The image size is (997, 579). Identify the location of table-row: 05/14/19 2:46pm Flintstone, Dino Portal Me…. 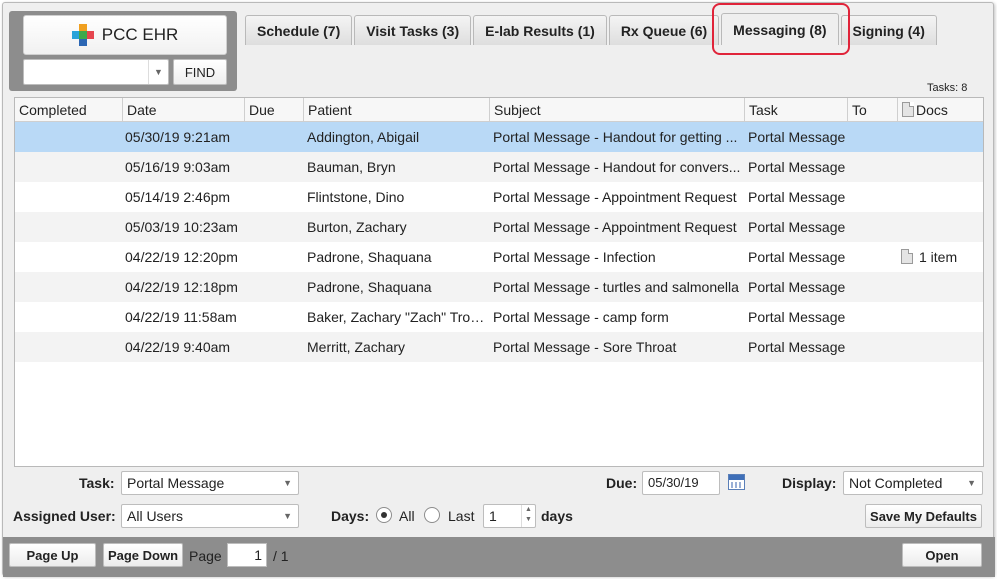
(499, 197).